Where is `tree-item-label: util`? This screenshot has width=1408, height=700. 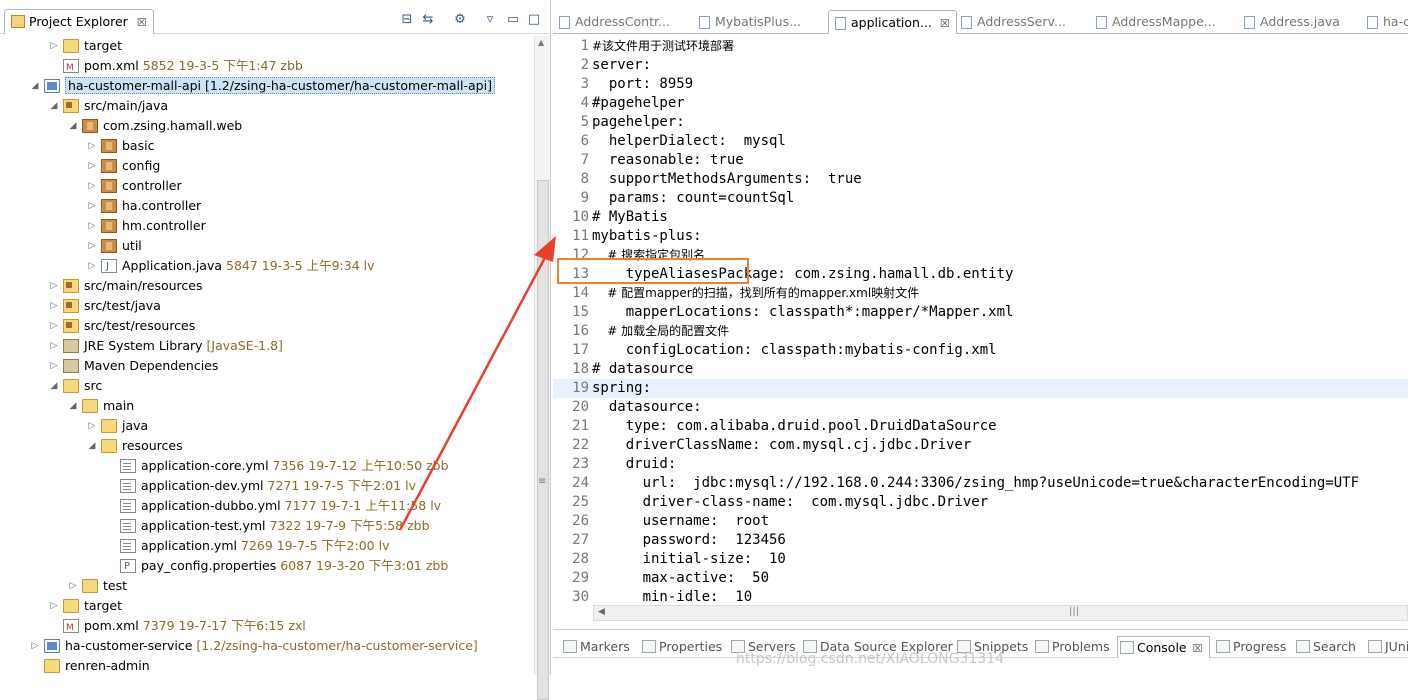 tree-item-label: util is located at coordinates (132, 246).